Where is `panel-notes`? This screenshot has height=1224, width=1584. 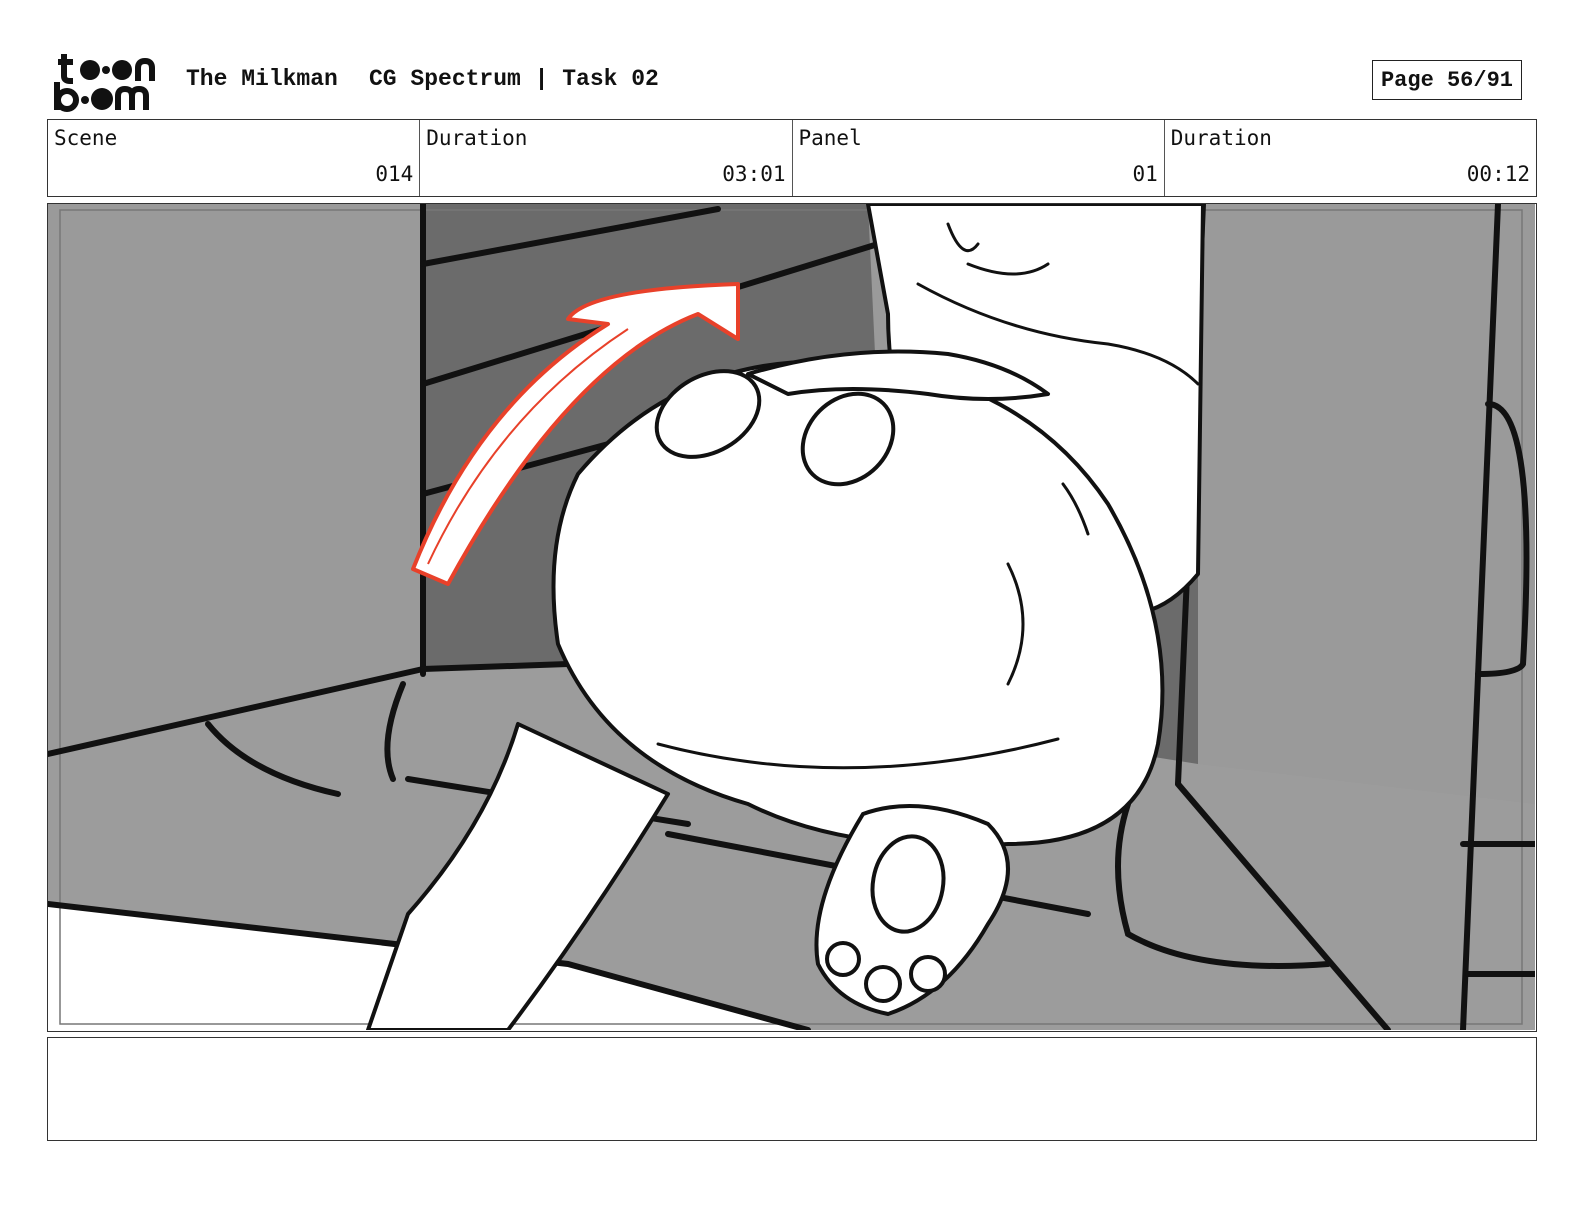
panel-notes is located at coordinates (792, 1089).